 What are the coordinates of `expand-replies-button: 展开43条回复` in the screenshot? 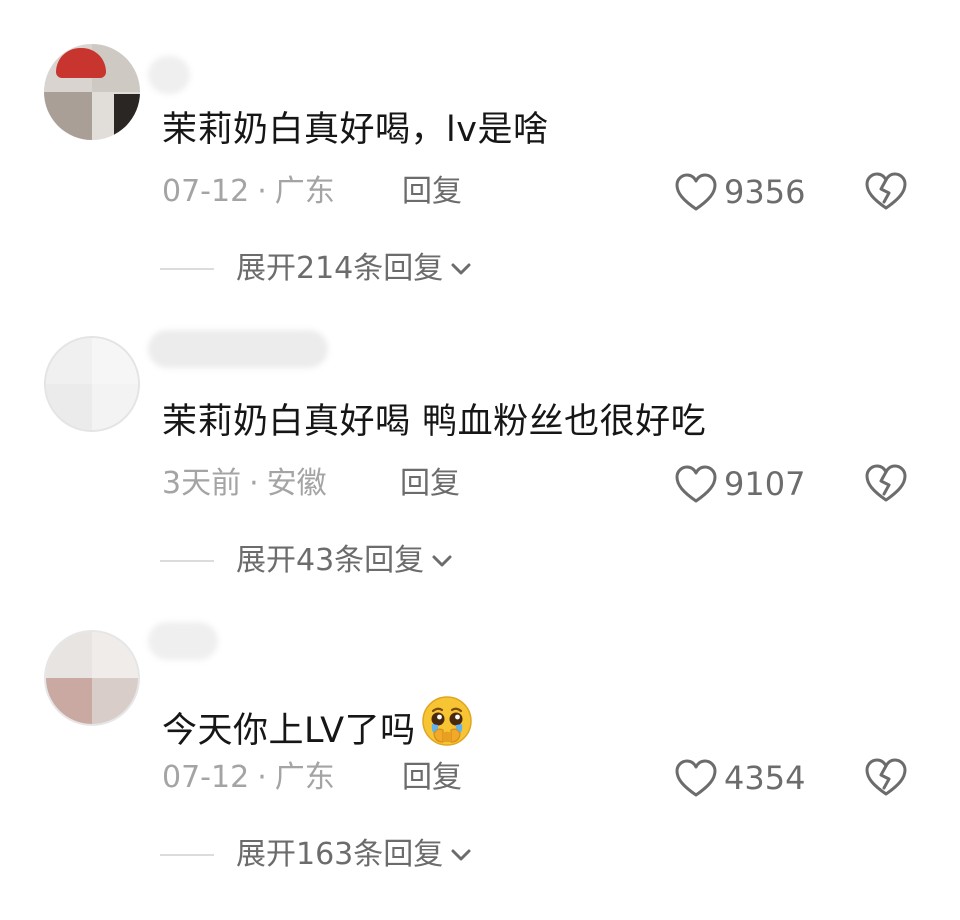 It's located at (308, 561).